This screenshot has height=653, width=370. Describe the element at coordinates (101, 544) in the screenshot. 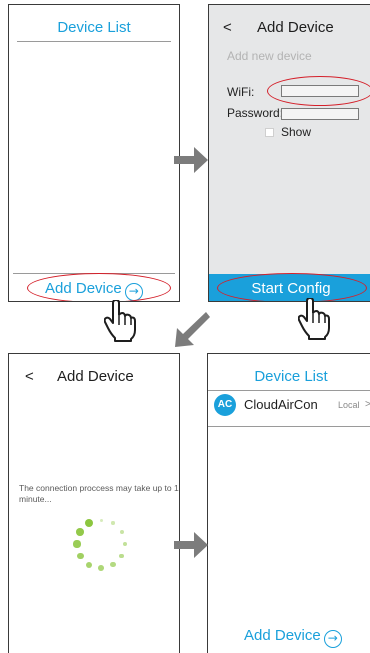

I see `loading-spinner-icon` at that location.